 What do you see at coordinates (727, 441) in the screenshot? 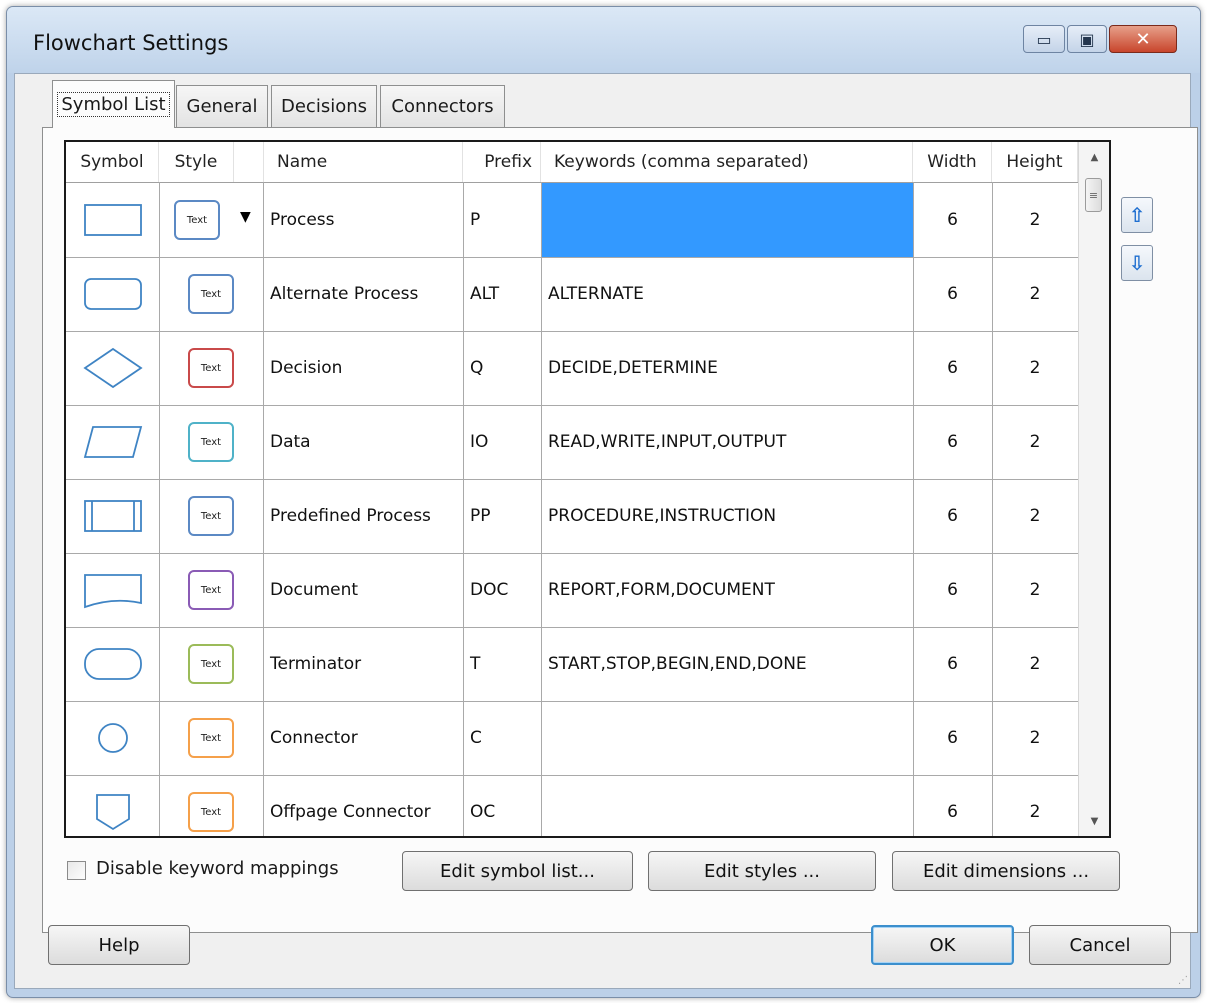
I see `cell-keywords: READ,WRITE,INPUT,OUTPUT` at bounding box center [727, 441].